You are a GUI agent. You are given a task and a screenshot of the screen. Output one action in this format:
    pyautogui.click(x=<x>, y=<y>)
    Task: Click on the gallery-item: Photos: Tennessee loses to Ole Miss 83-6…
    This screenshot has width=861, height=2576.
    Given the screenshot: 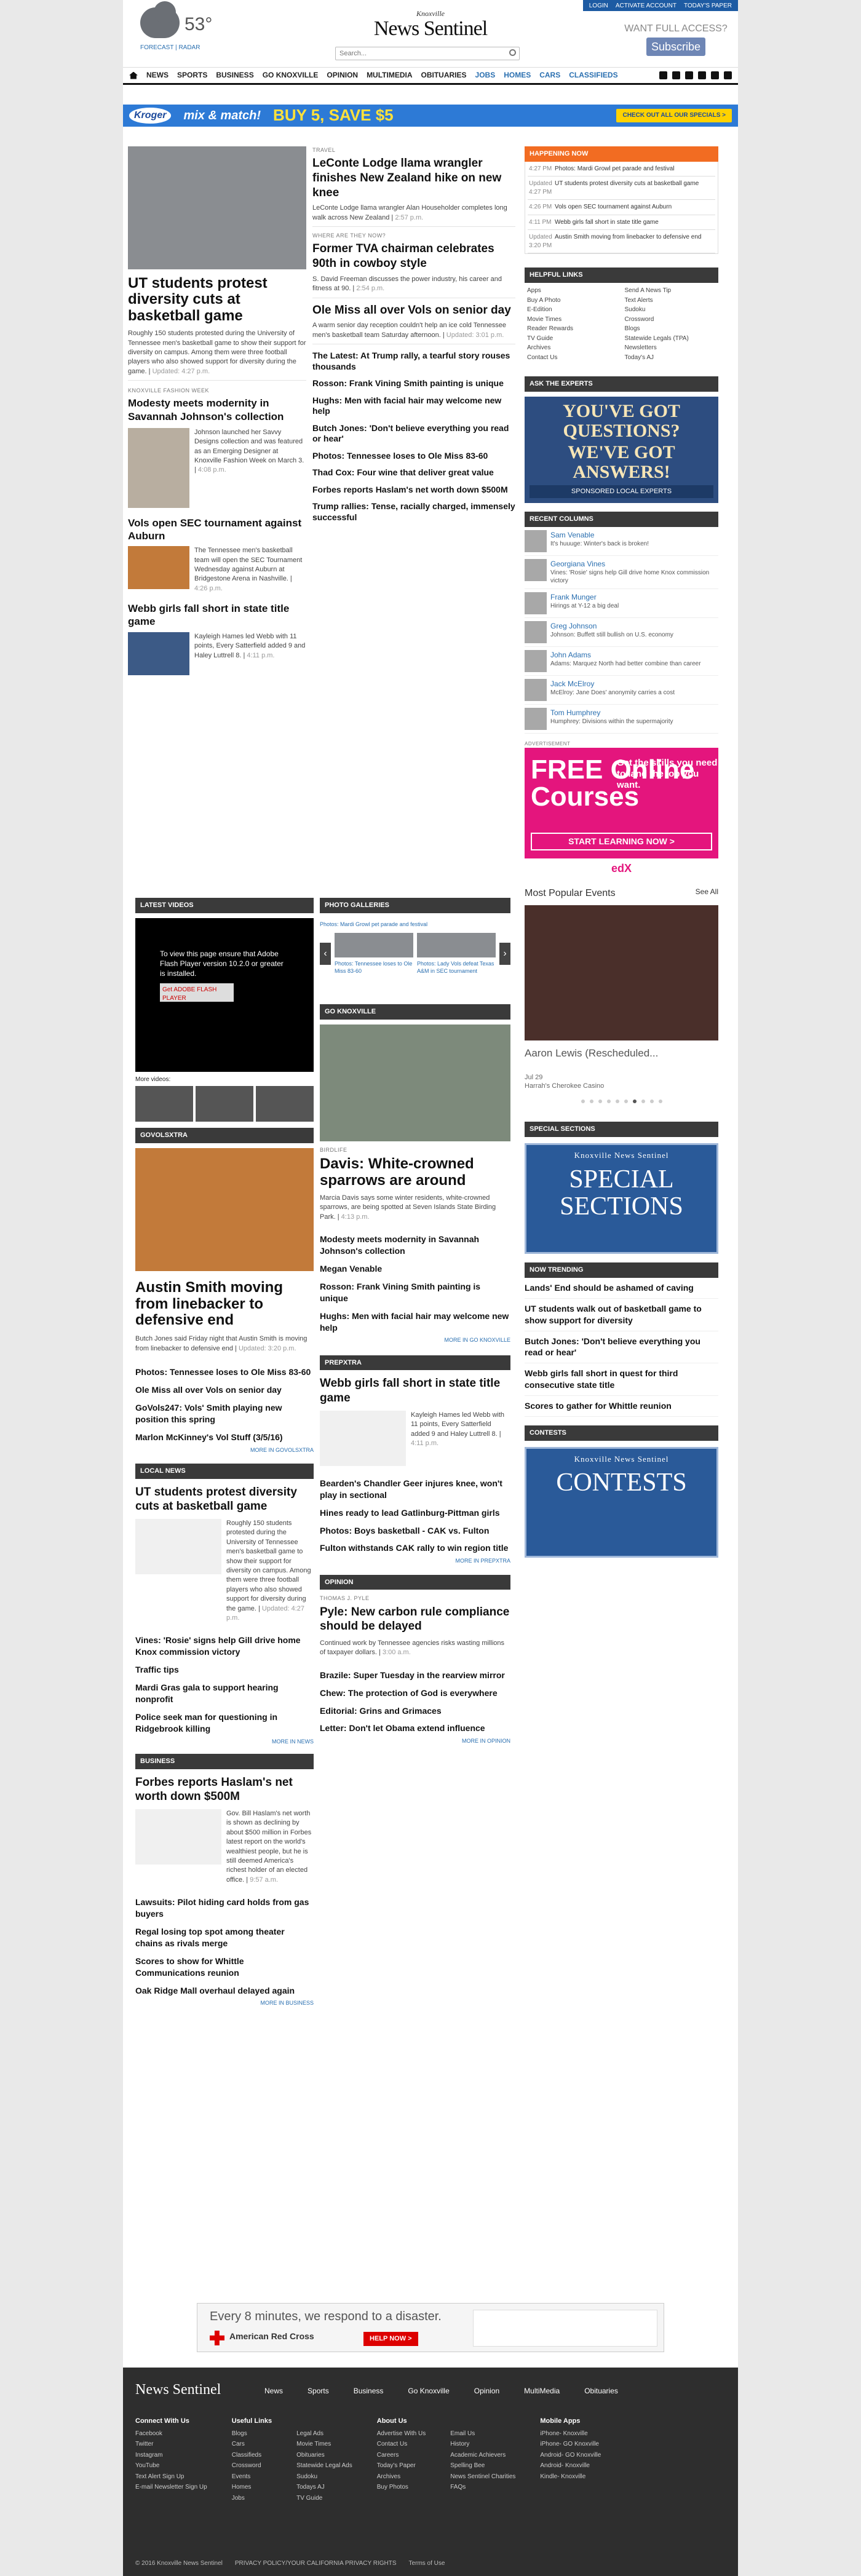 What is the action you would take?
    pyautogui.click(x=374, y=953)
    